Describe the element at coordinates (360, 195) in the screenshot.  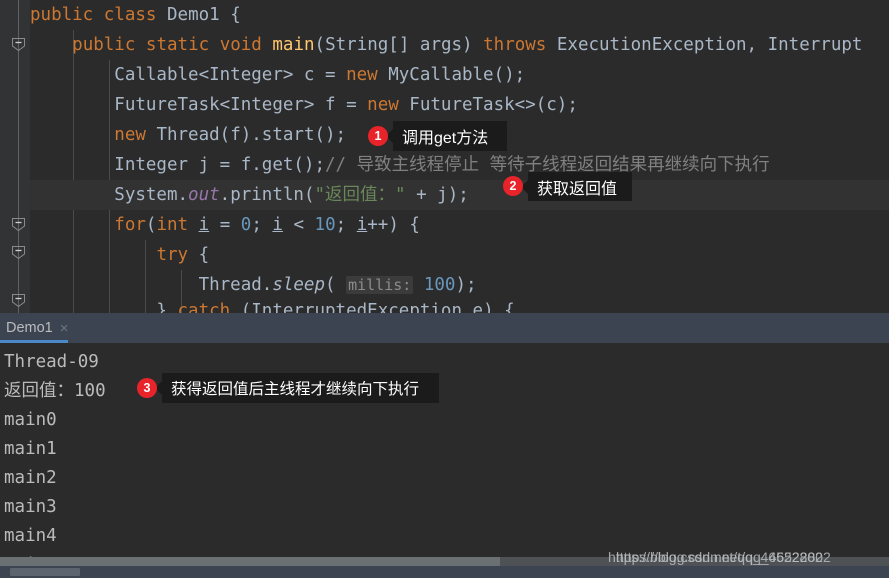
I see `code-token: "返回值："` at that location.